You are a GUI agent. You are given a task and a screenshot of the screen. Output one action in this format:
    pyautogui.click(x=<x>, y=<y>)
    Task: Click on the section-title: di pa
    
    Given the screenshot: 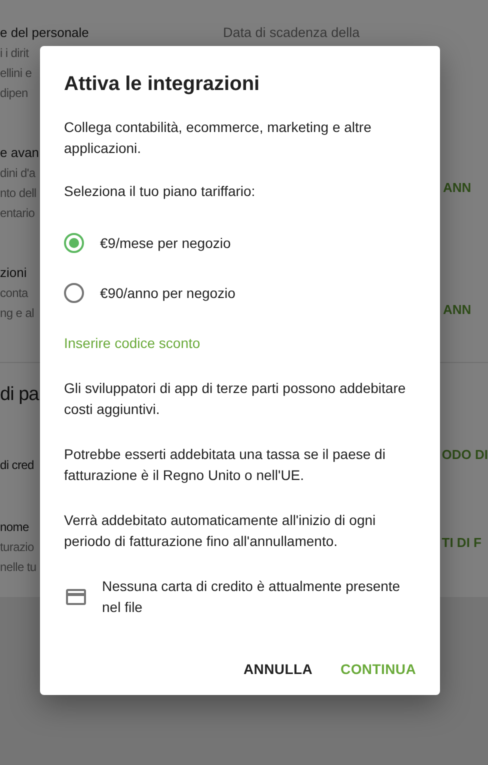 What is the action you would take?
    pyautogui.click(x=19, y=395)
    